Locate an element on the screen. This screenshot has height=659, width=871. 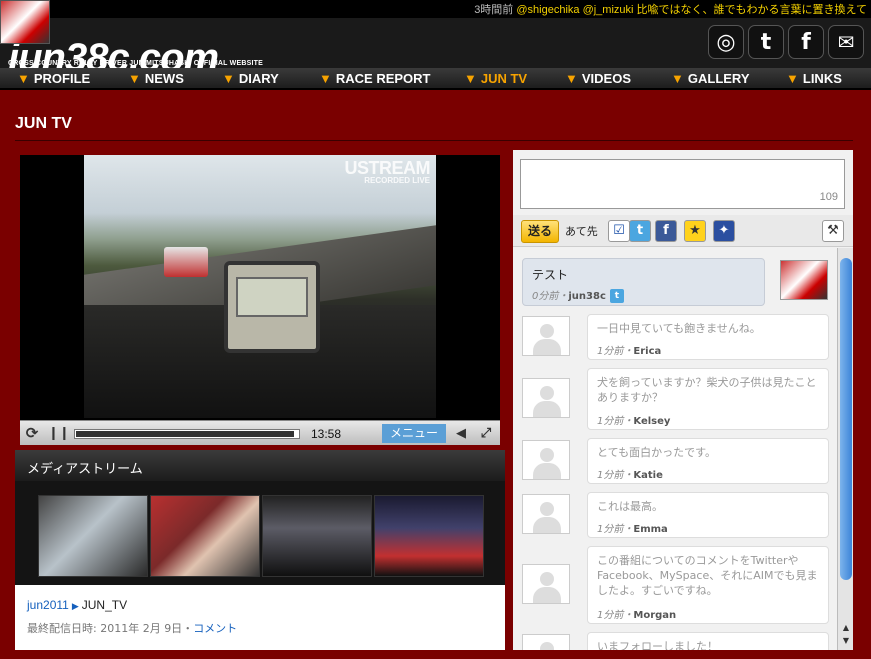
comment-item: とても面白かったです。 1分前・Katie is located at coordinates (708, 461).